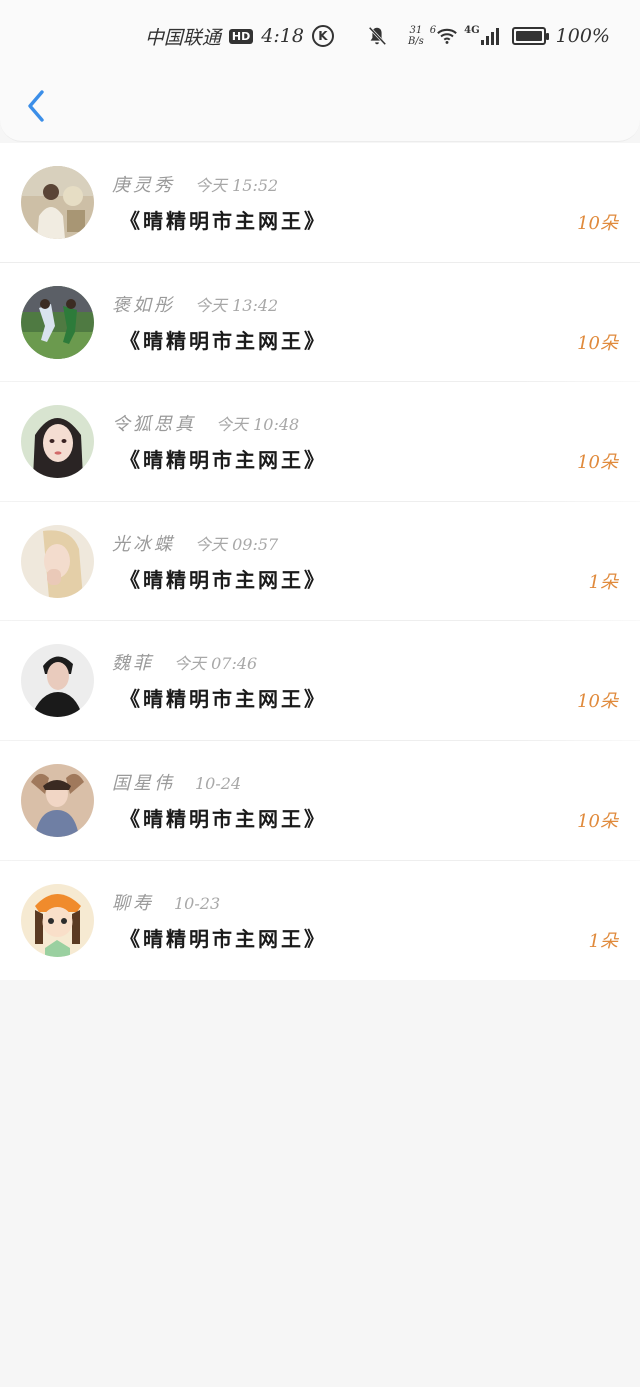 Image resolution: width=640 pixels, height=1387 pixels. Describe the element at coordinates (241, 36) in the screenshot. I see `hd-badge: HD` at that location.